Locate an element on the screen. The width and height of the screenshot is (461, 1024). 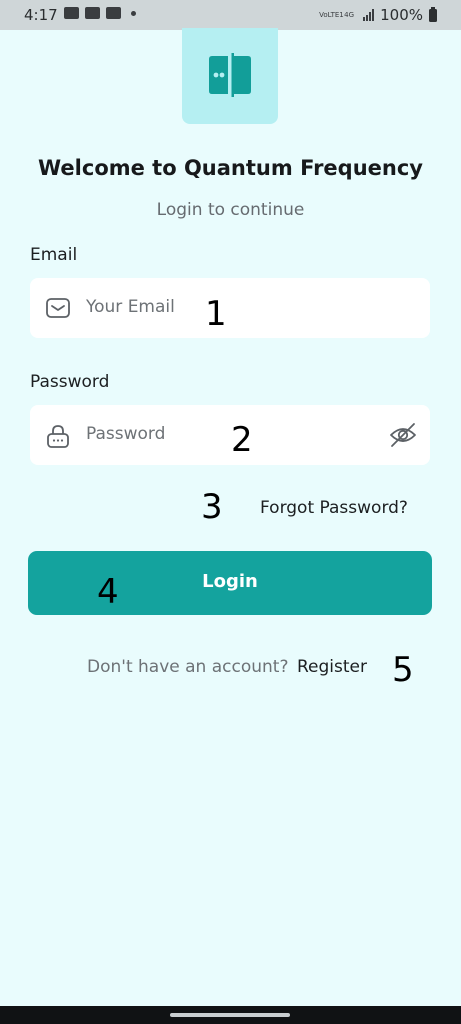
app-logo is located at coordinates (230, 76).